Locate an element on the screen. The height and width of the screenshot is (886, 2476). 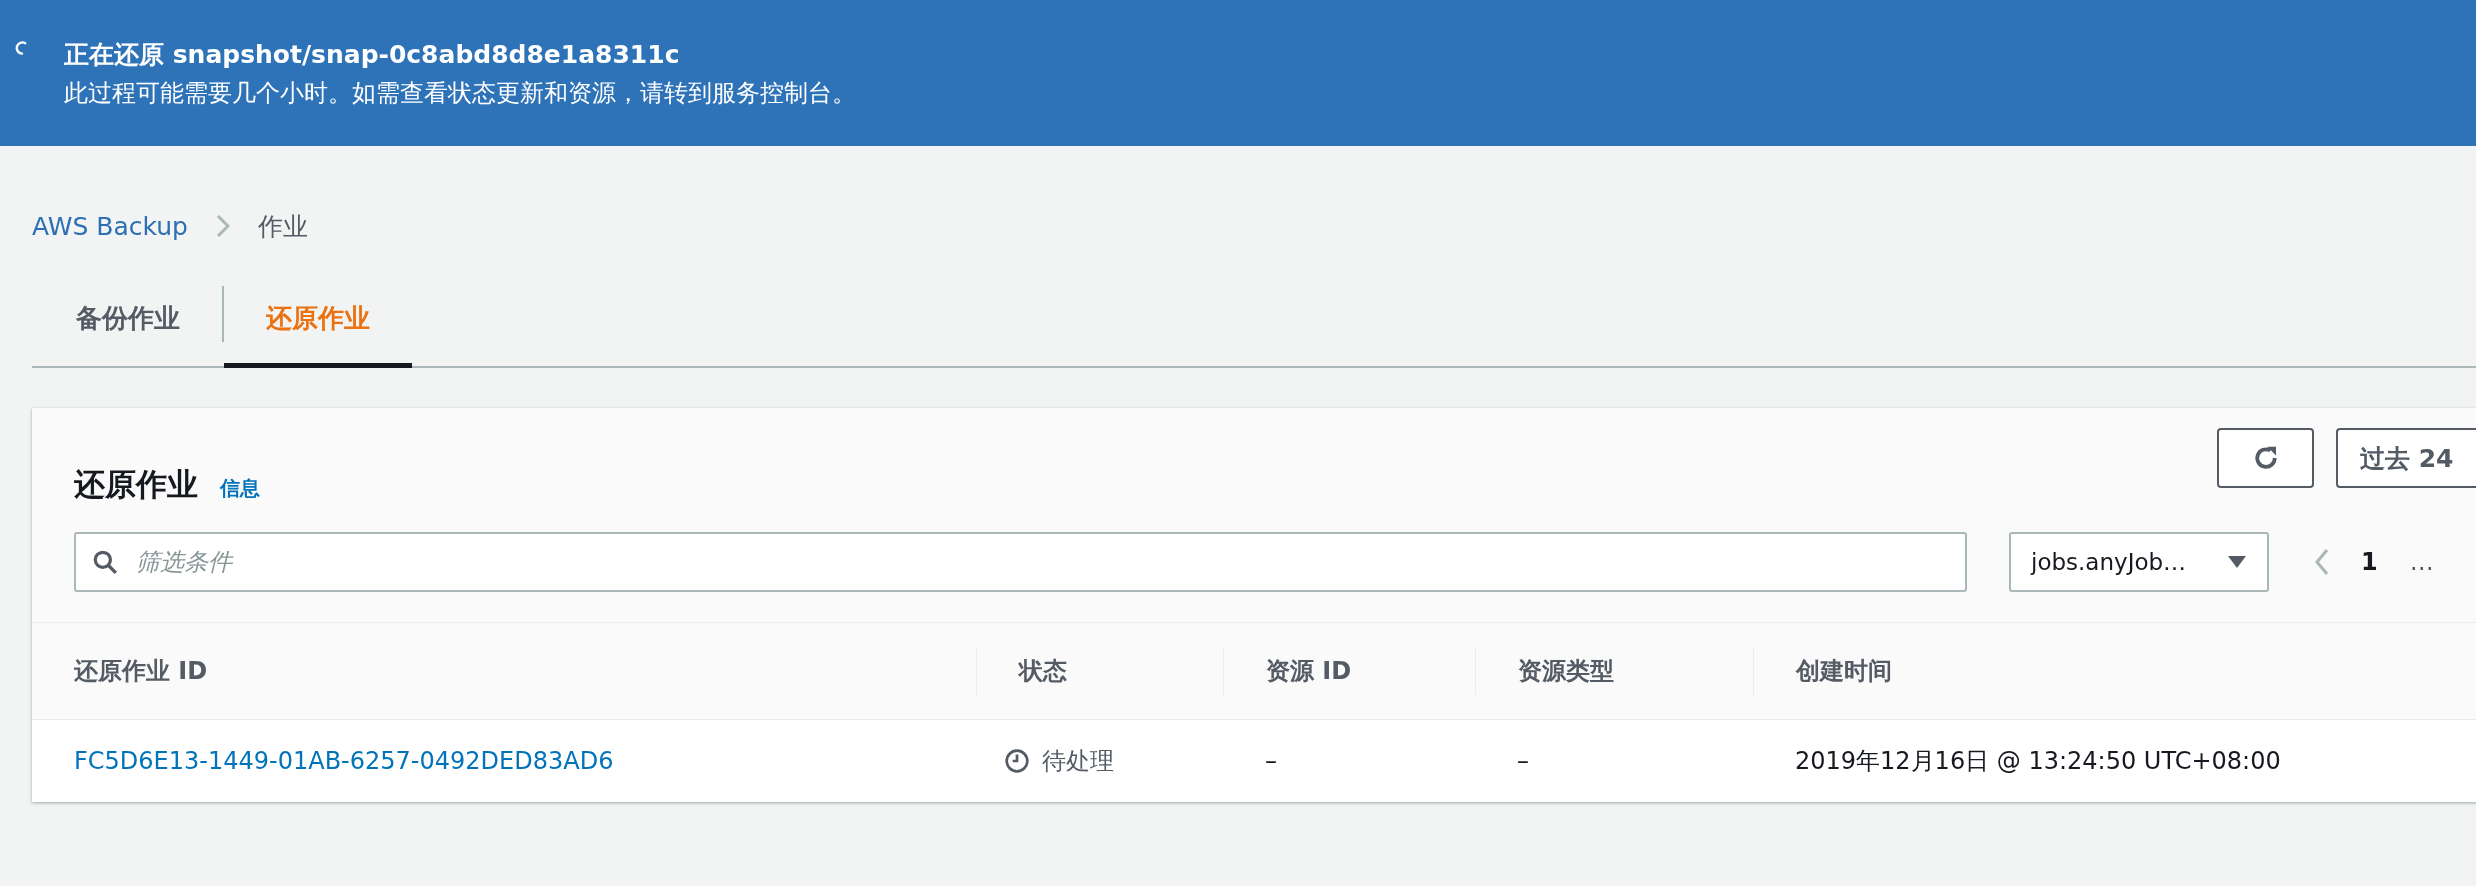
time-range-button: 过去 24 is located at coordinates (2406, 458).